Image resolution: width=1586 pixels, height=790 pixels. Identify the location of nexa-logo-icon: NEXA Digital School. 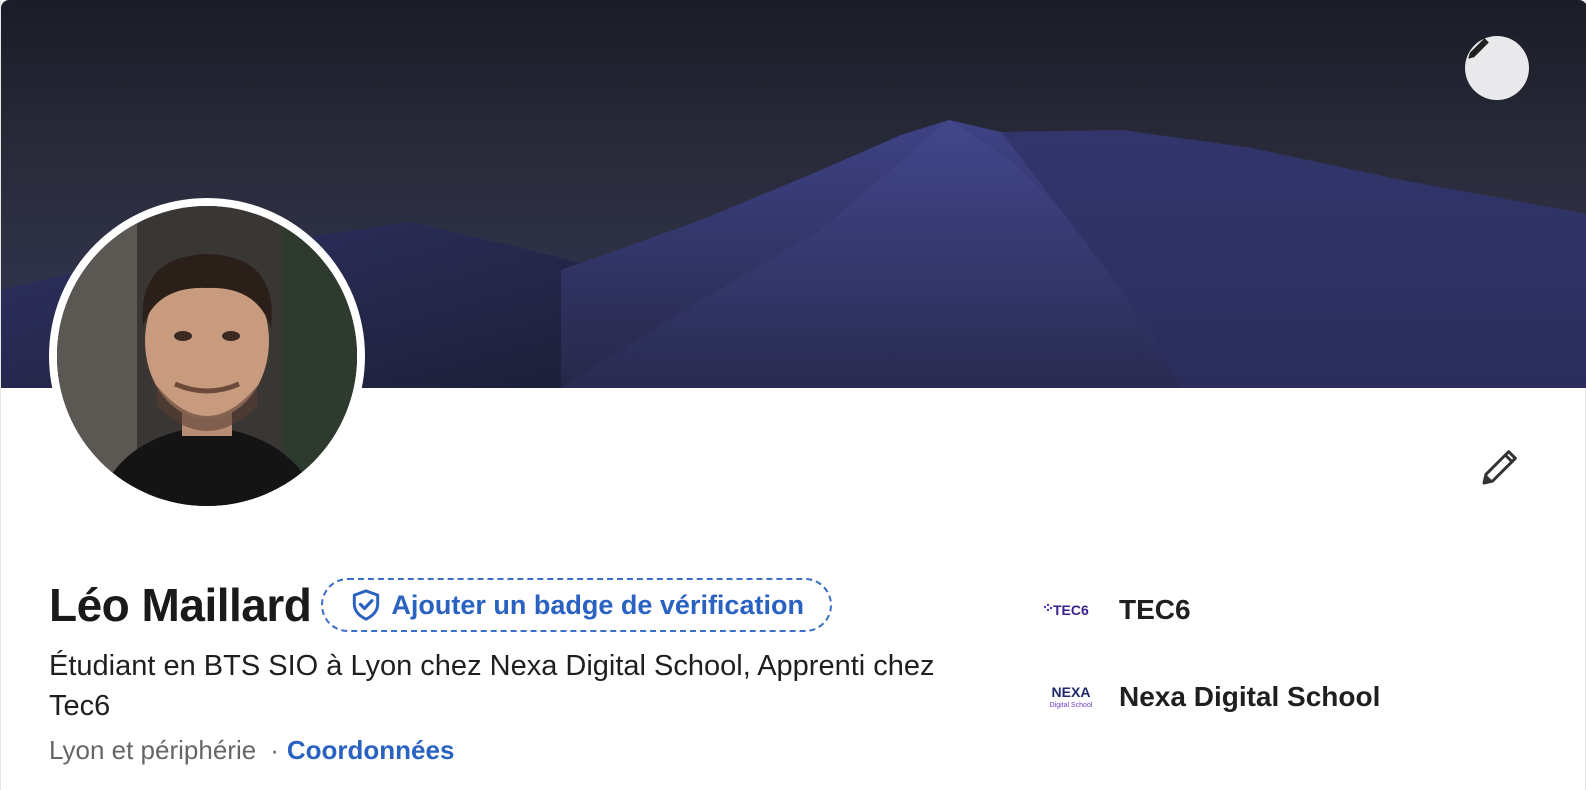
(1071, 696).